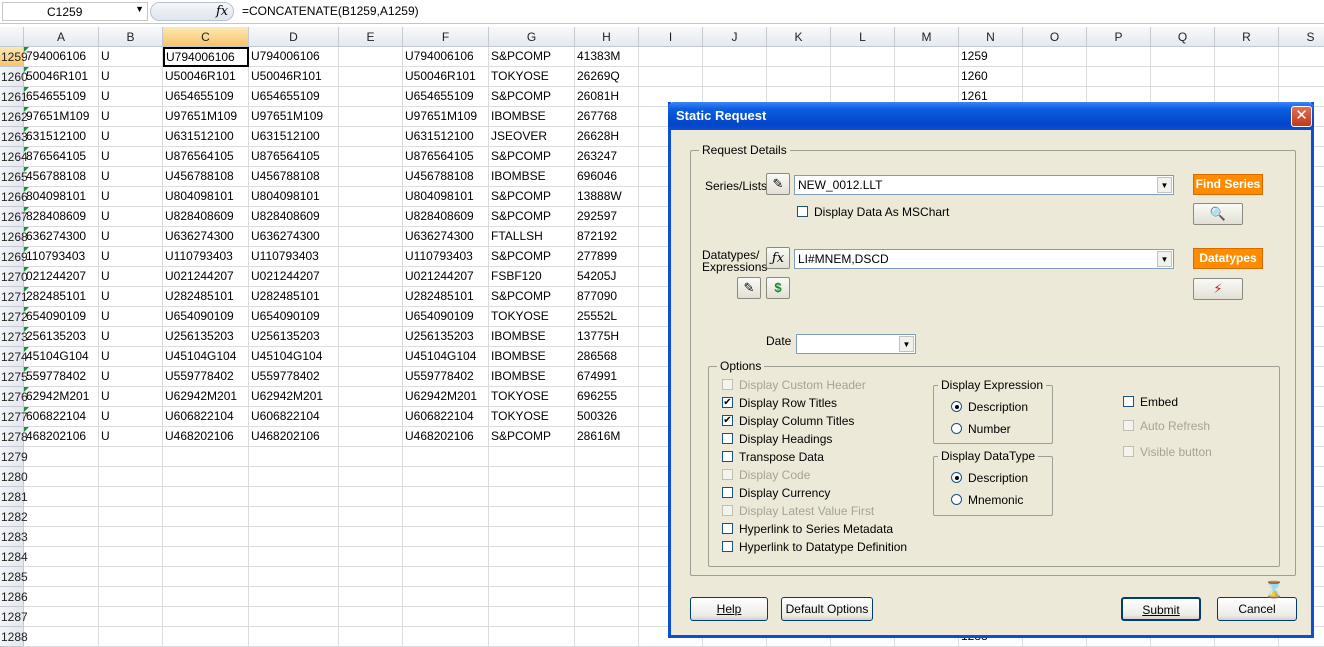  What do you see at coordinates (984, 259) in the screenshot?
I see `datatypes-combo: LI#MNEM,DSCD ▼` at bounding box center [984, 259].